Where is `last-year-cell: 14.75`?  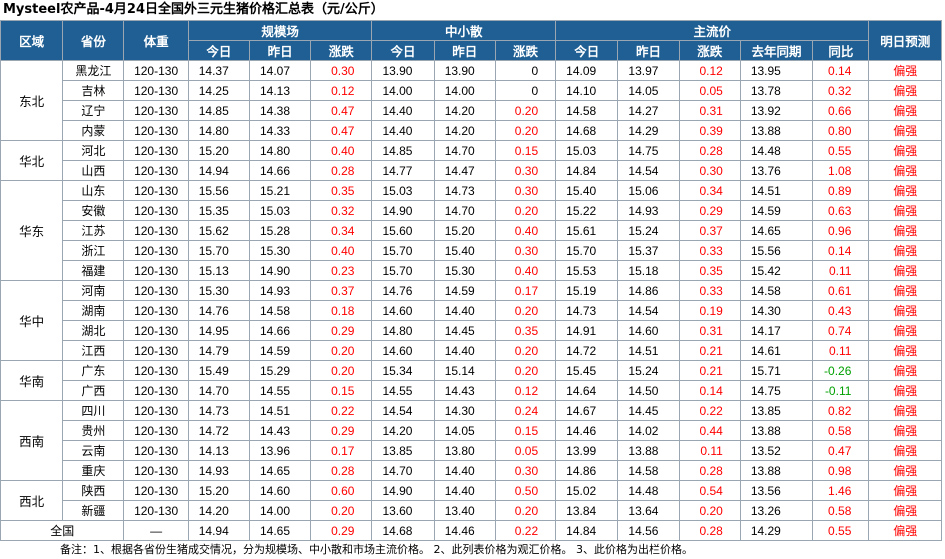
last-year-cell: 14.75 is located at coordinates (776, 390).